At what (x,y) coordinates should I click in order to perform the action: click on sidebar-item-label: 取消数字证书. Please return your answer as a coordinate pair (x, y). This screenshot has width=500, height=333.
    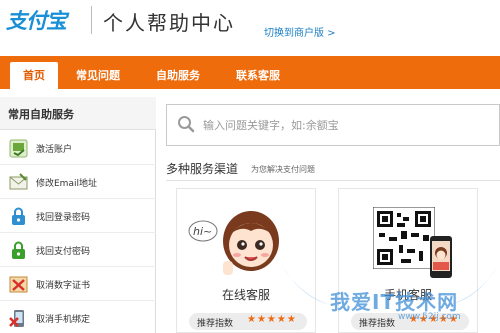
    Looking at the image, I should click on (63, 286).